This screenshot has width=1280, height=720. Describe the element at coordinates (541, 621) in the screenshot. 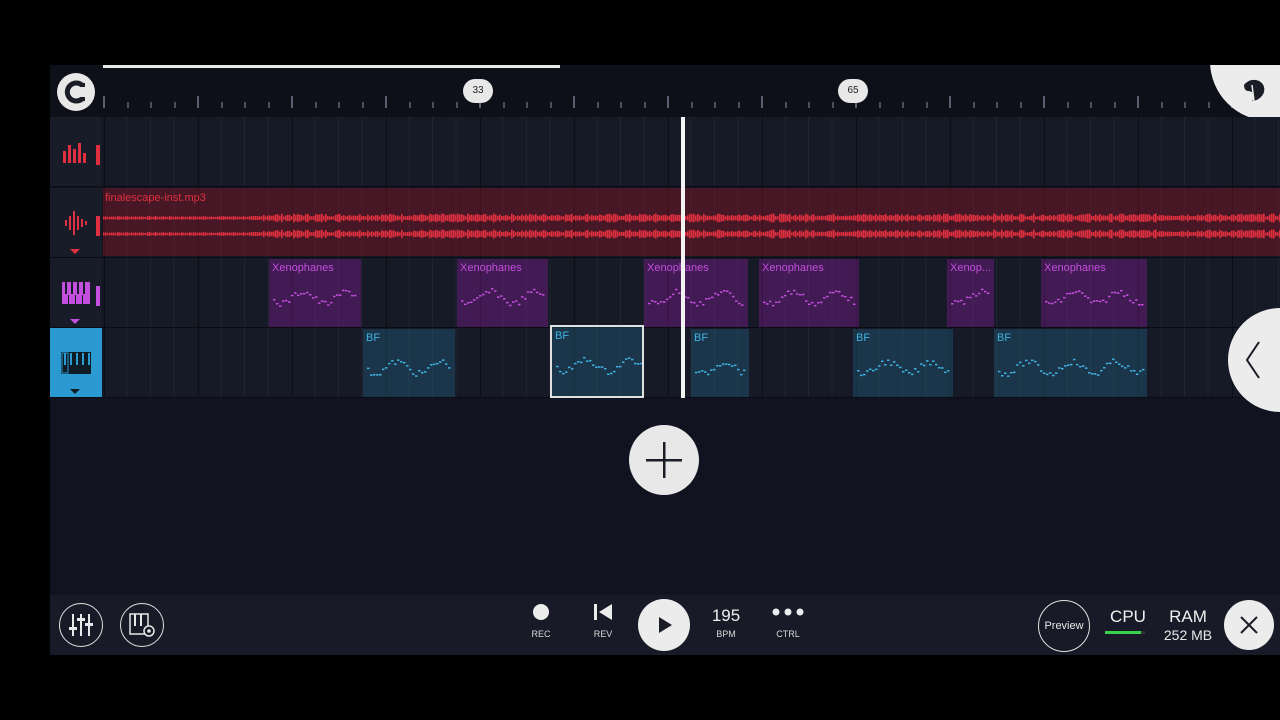

I see `record-button: REC` at that location.